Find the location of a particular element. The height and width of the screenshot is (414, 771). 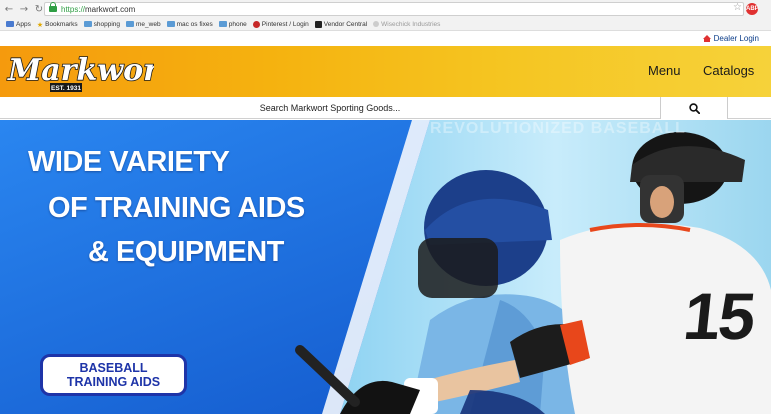

nav-menu: Menu is located at coordinates (664, 70).